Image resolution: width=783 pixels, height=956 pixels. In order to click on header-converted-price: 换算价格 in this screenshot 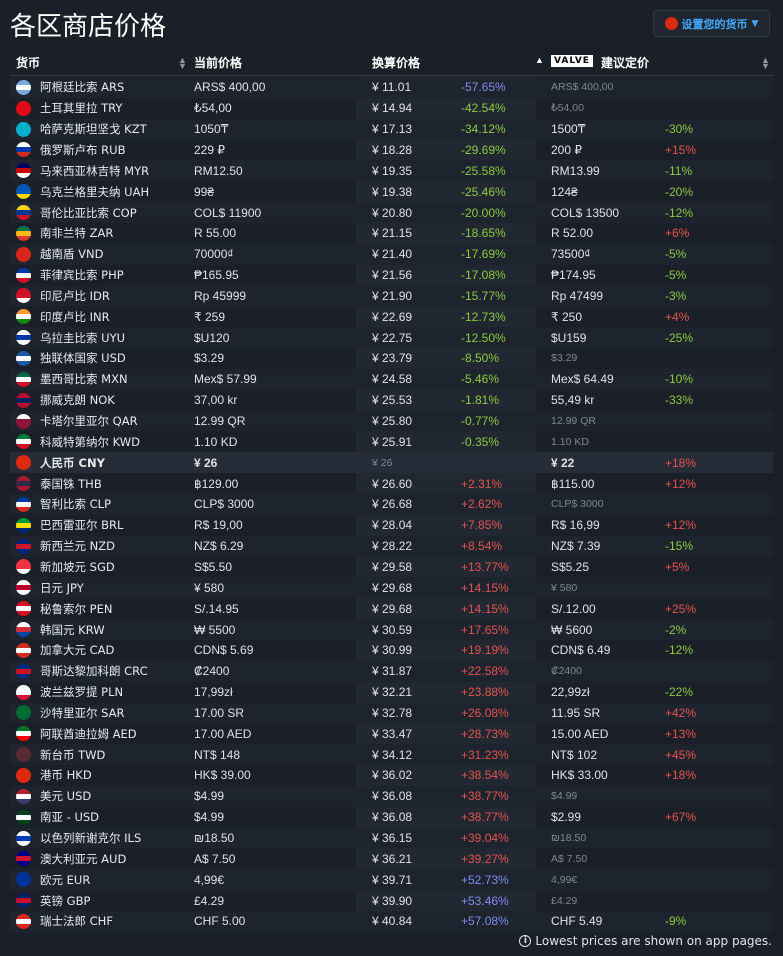, I will do `click(396, 62)`.